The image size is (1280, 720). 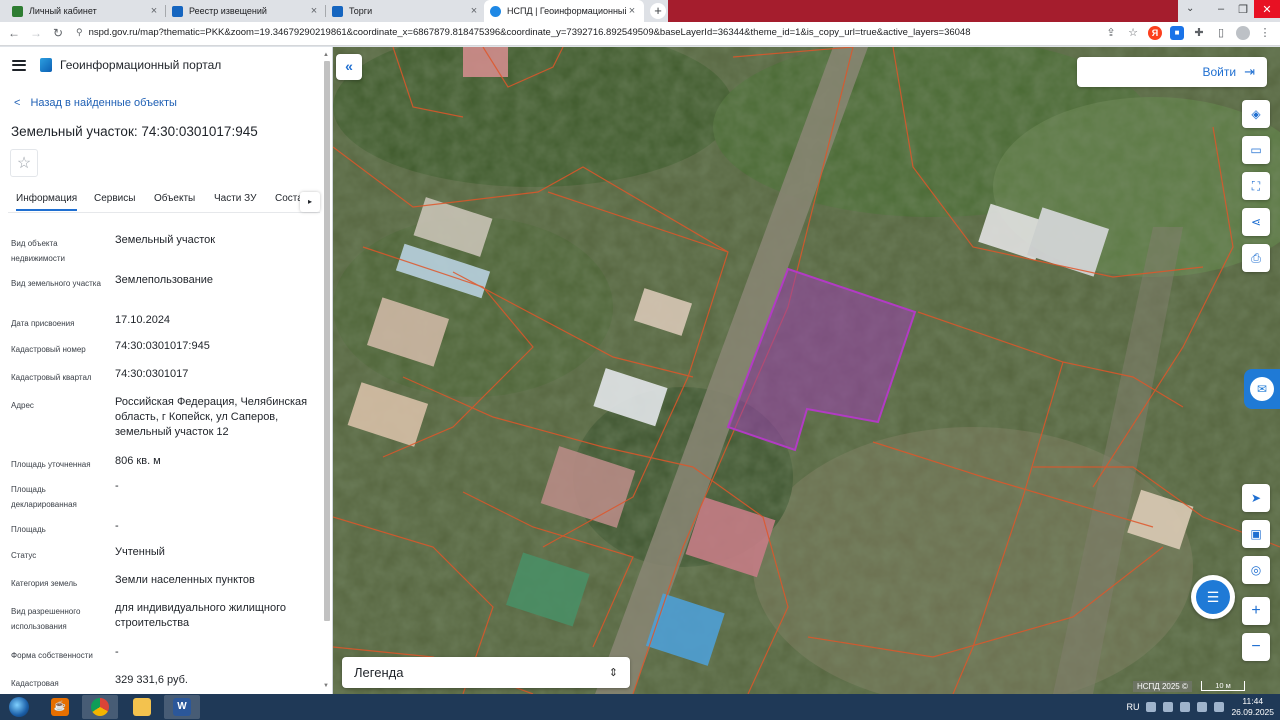 I want to click on field-value: 17.10.2024, so click(x=143, y=320).